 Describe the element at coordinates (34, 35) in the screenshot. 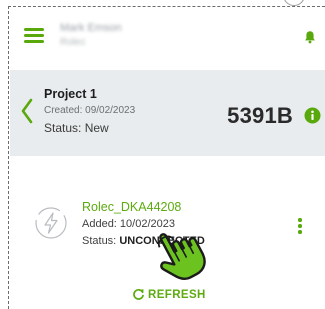

I see `hamburger-icon` at that location.